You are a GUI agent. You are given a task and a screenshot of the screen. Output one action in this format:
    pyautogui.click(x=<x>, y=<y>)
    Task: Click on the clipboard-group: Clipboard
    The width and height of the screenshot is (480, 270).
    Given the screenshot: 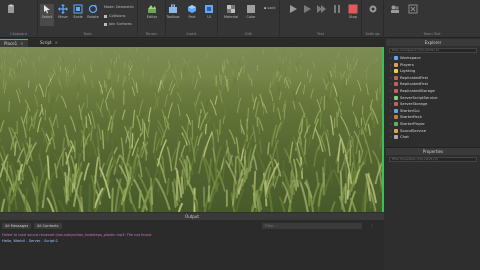 What is the action you would take?
    pyautogui.click(x=19, y=19)
    